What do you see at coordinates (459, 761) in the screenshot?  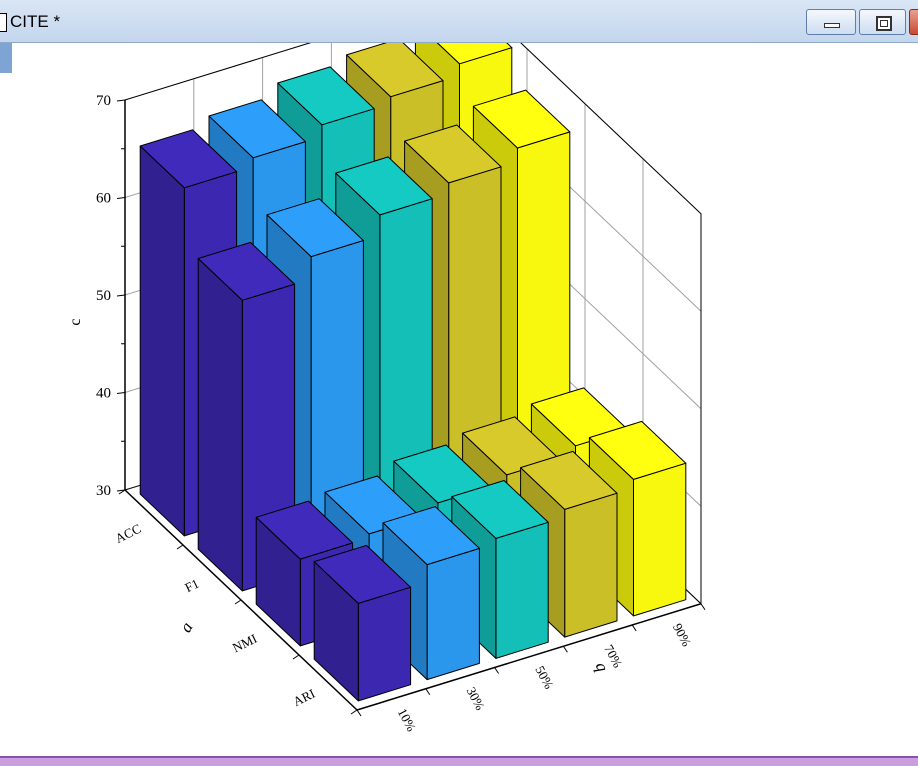 I see `status-strip` at bounding box center [459, 761].